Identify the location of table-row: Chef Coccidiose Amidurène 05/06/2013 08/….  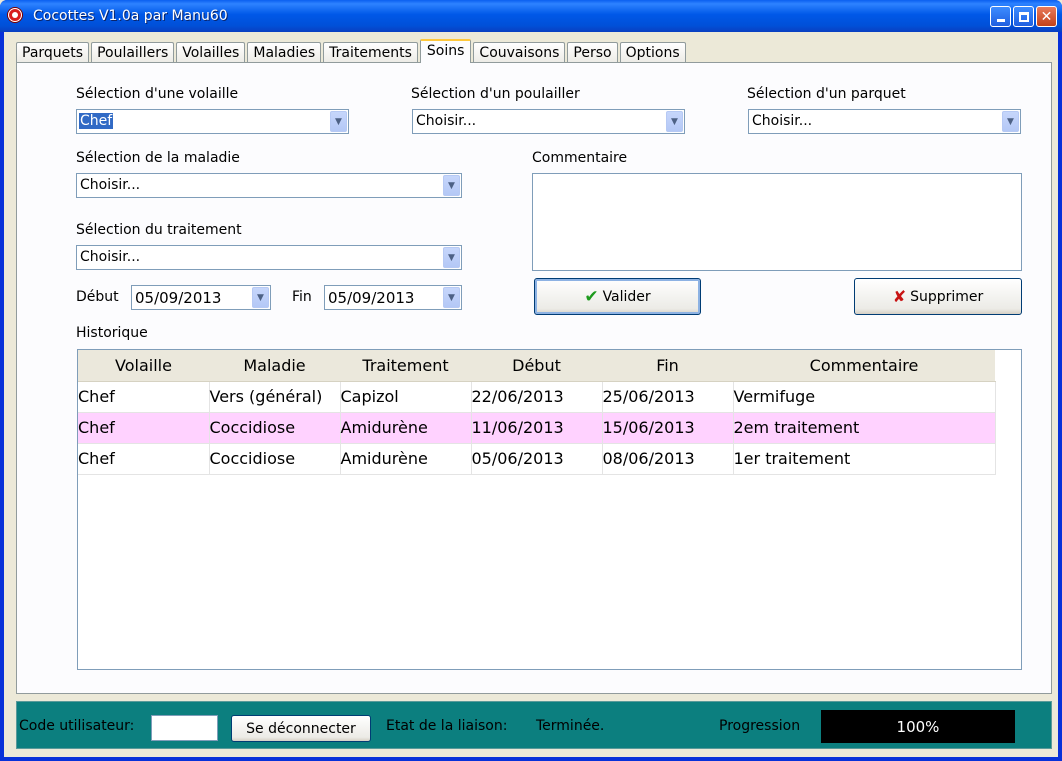
(537, 459).